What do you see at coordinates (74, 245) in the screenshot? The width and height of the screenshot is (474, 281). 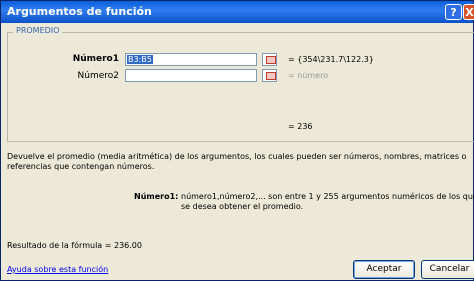 I see `formula-result: Resultado de la fórmula = 236.00` at bounding box center [74, 245].